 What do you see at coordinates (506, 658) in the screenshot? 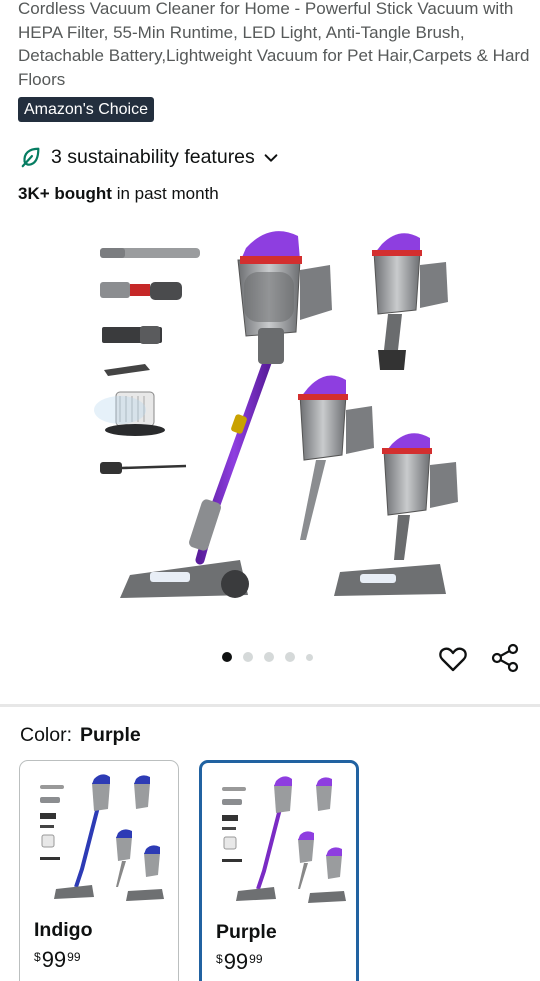
I see `share-icon` at bounding box center [506, 658].